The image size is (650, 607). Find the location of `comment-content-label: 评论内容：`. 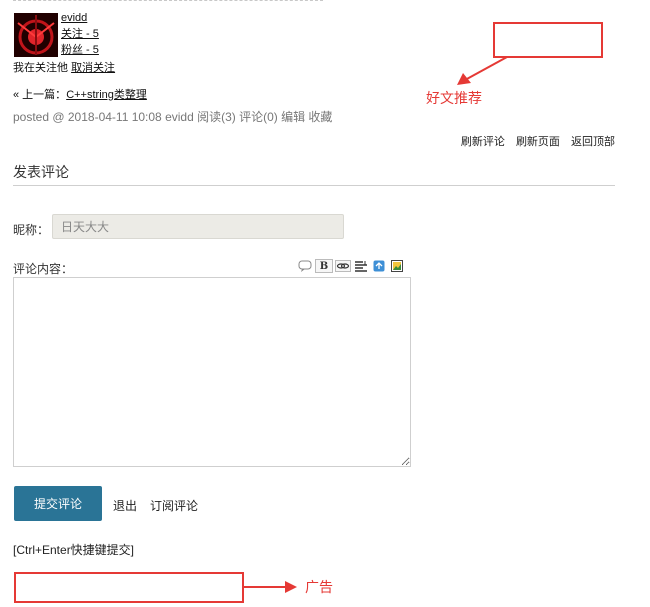

comment-content-label: 评论内容： is located at coordinates (43, 269).